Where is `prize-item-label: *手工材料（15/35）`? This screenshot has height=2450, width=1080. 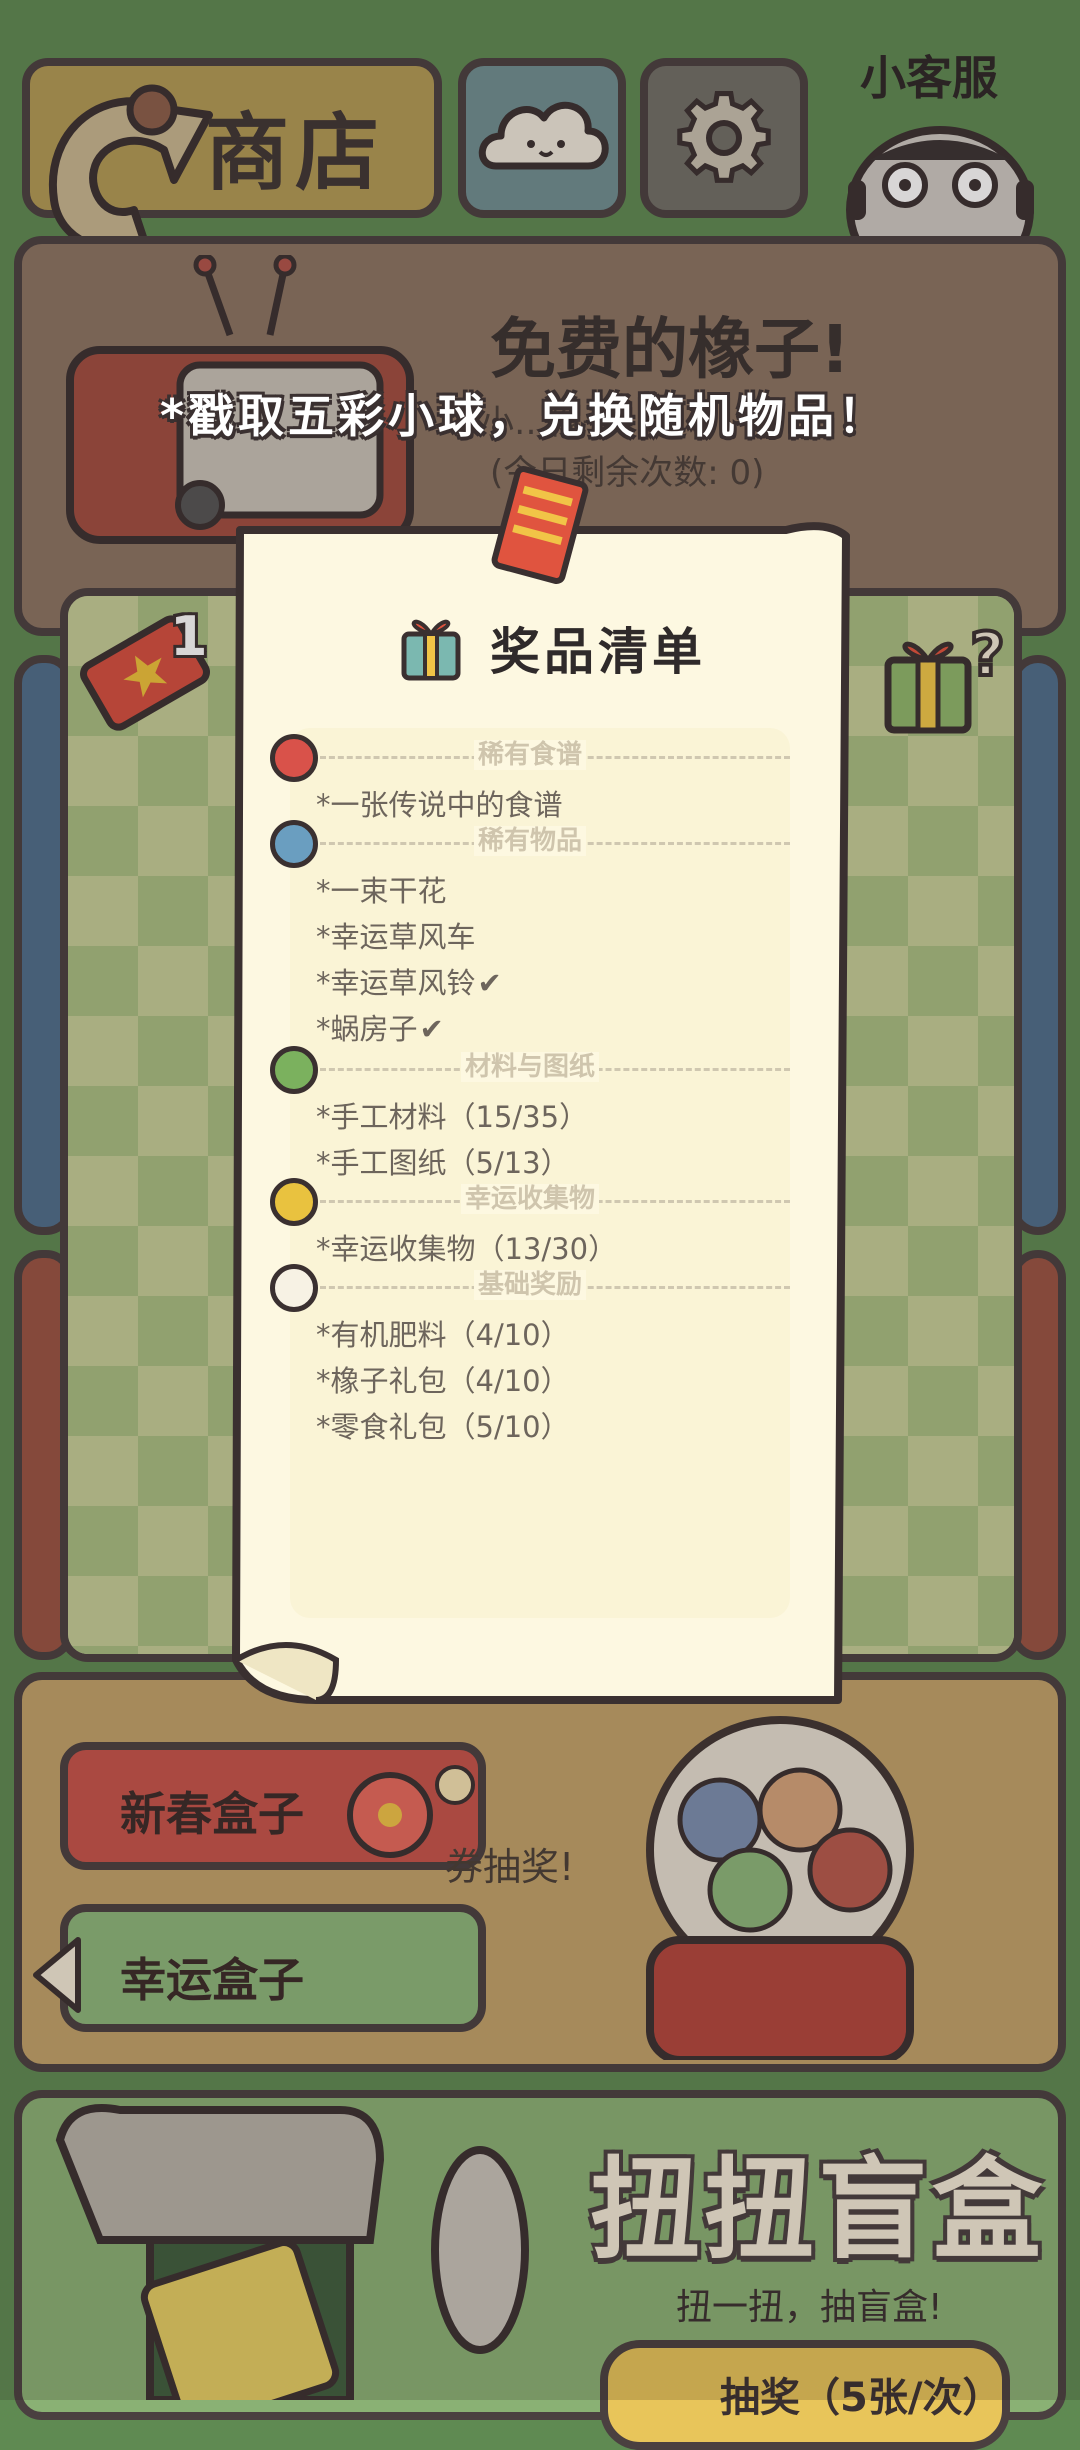
prize-item-label: *手工材料（15/35） is located at coordinates (452, 1117).